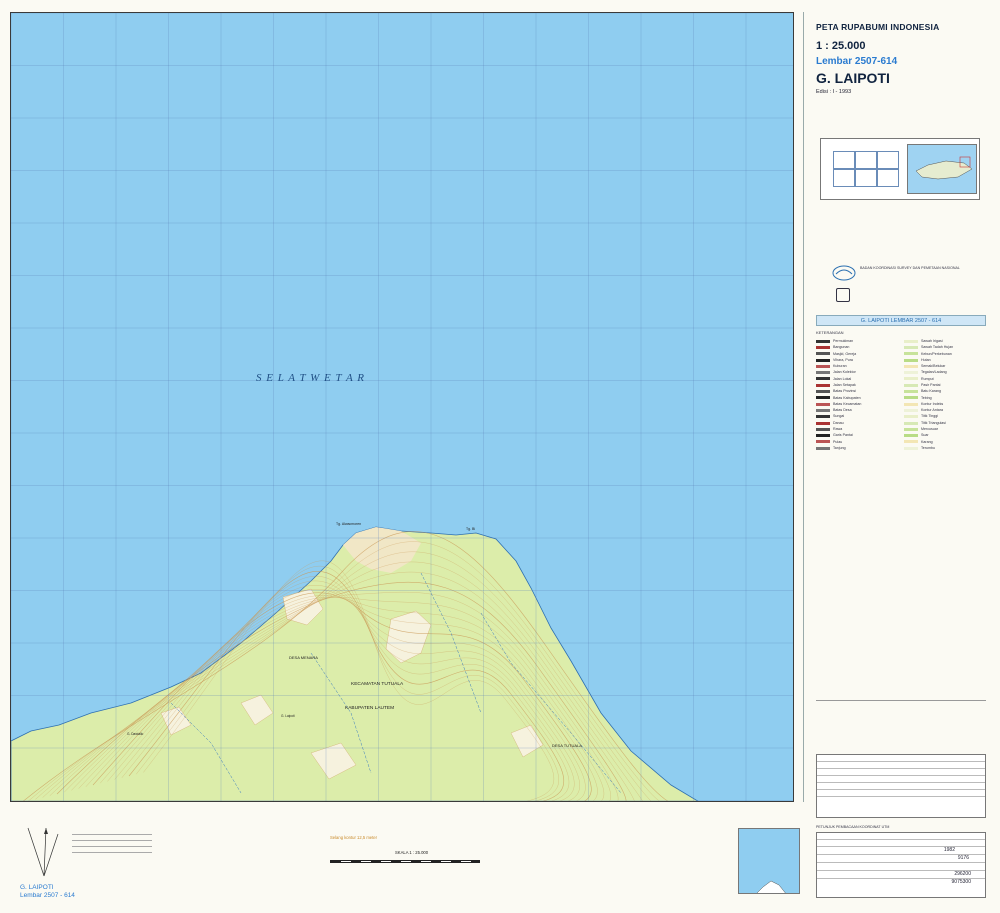 The width and height of the screenshot is (1000, 913). What do you see at coordinates (901, 700) in the screenshot?
I see `divider` at bounding box center [901, 700].